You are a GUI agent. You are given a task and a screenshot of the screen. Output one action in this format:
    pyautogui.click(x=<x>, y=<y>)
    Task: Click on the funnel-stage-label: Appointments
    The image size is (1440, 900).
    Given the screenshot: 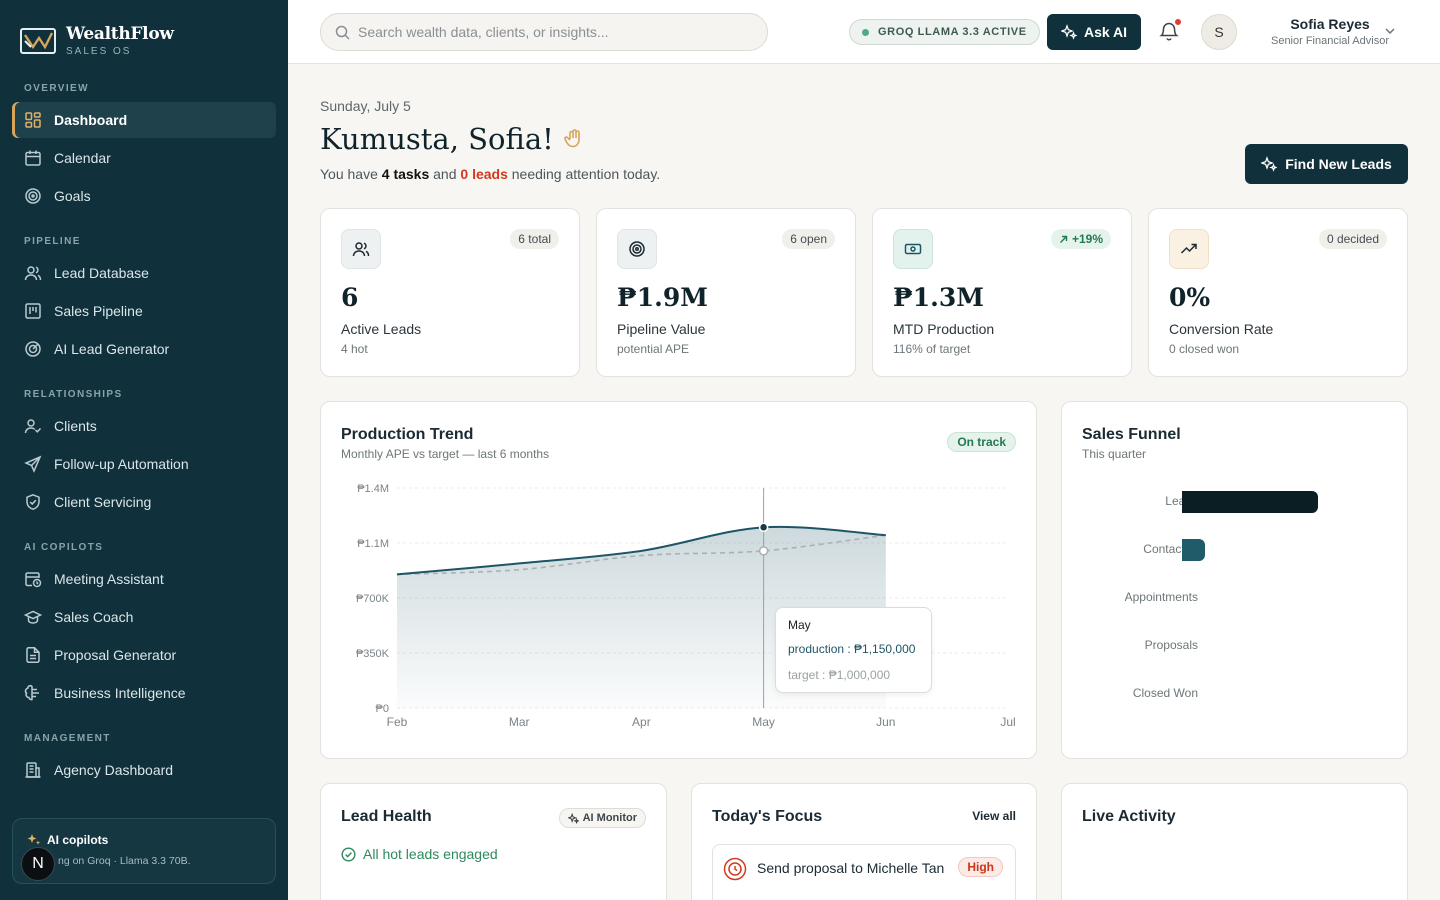 What is the action you would take?
    pyautogui.click(x=1161, y=597)
    